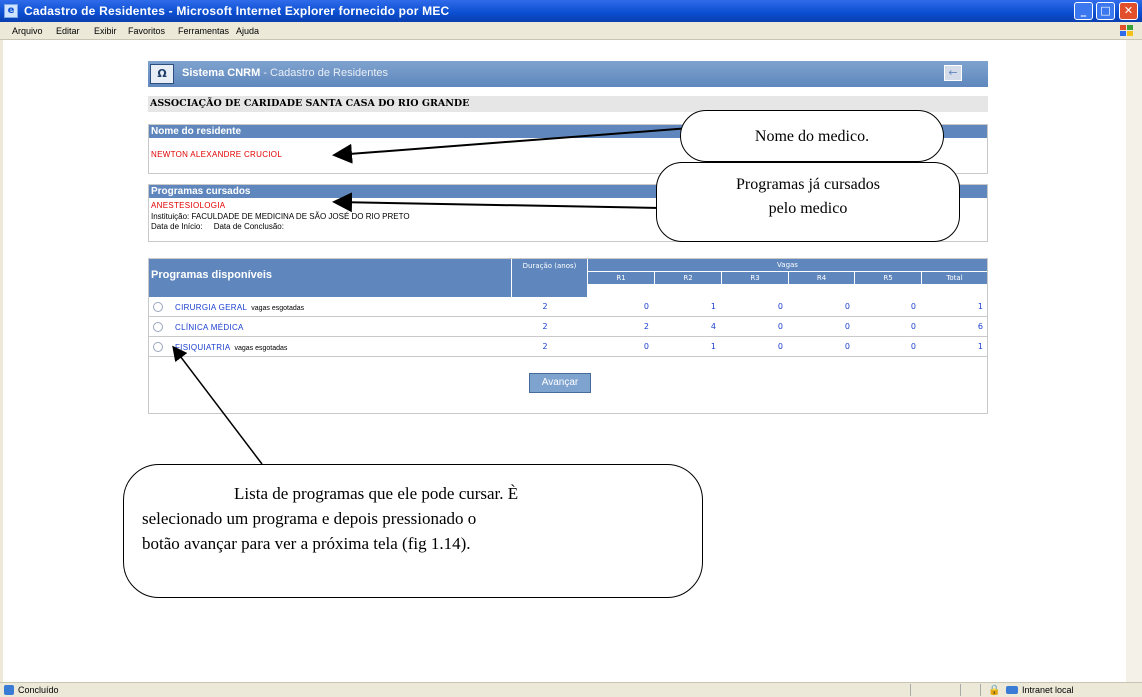 This screenshot has width=1142, height=697. Describe the element at coordinates (812, 136) in the screenshot. I see `callout-doctor-name: Nome do medico.` at that location.